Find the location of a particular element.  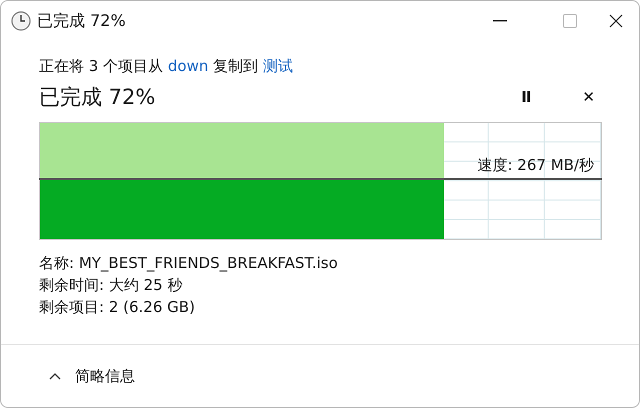

pause-button: II is located at coordinates (525, 97).